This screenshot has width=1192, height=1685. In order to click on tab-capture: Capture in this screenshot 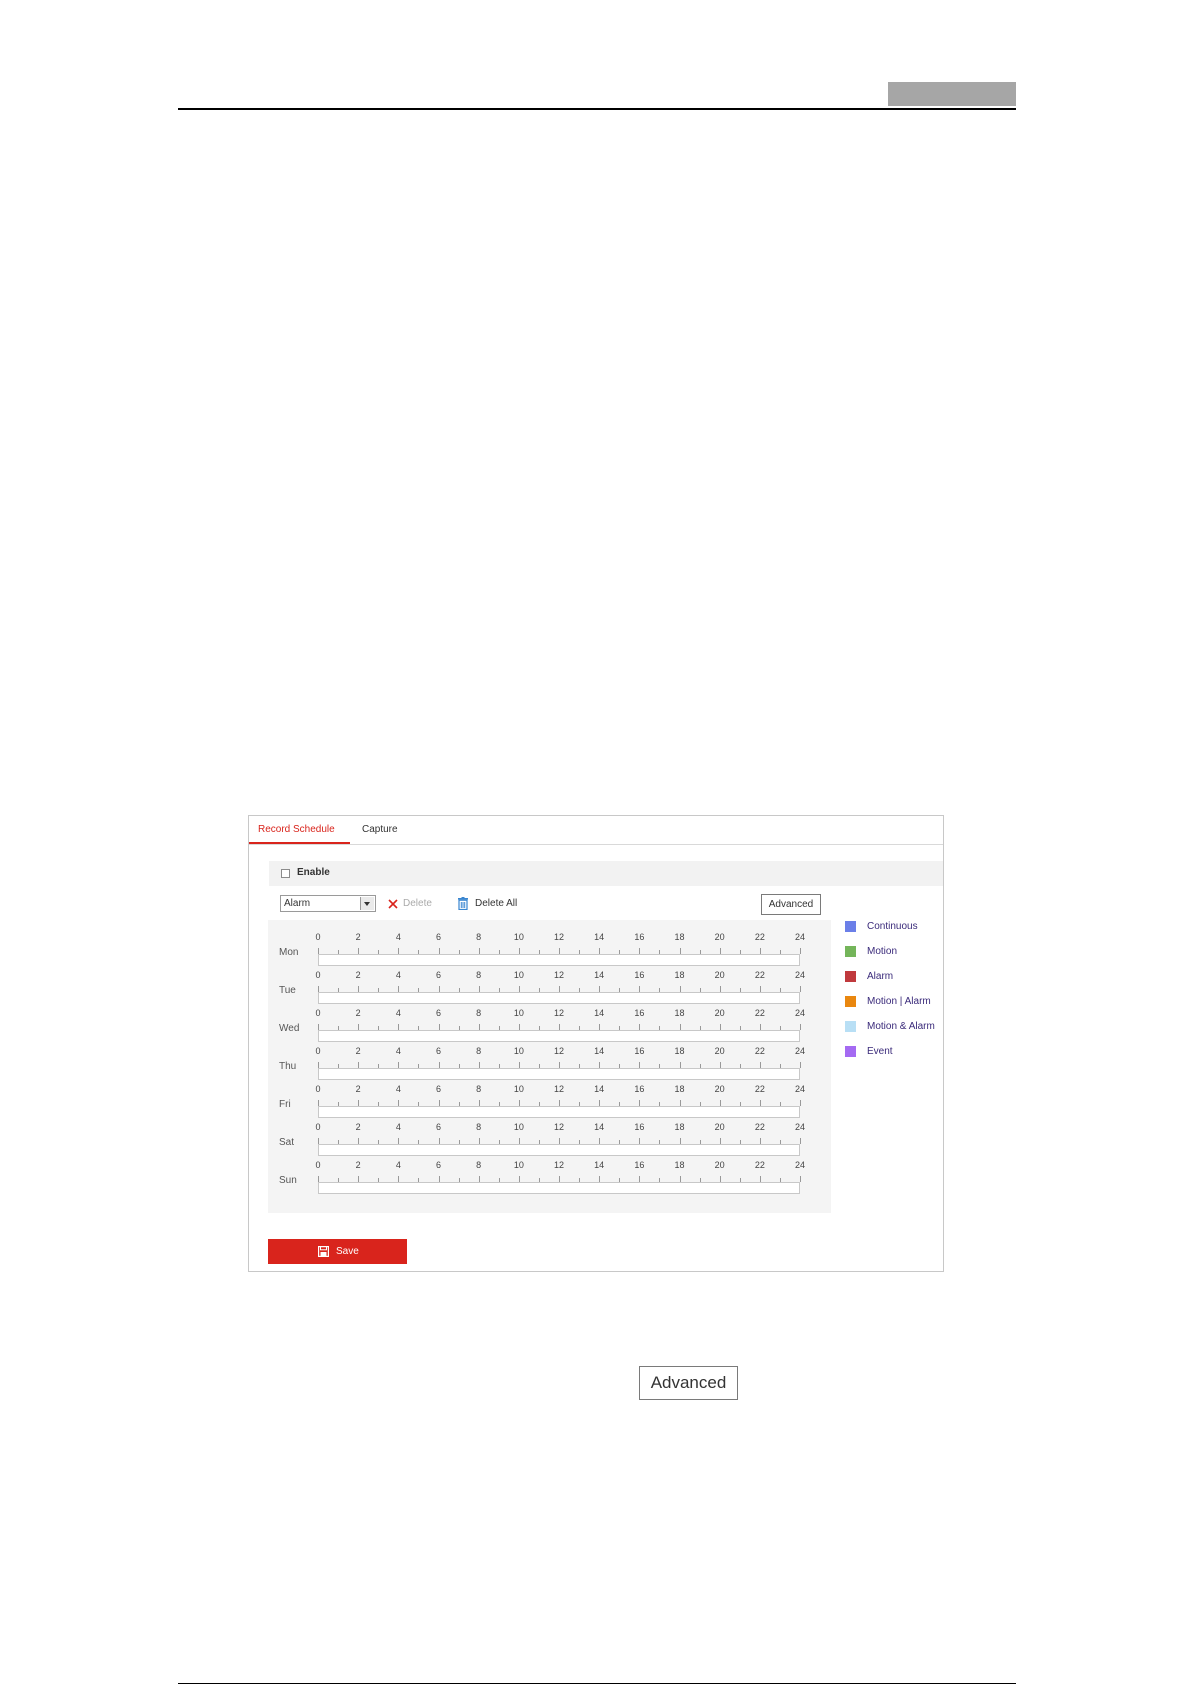, I will do `click(380, 829)`.